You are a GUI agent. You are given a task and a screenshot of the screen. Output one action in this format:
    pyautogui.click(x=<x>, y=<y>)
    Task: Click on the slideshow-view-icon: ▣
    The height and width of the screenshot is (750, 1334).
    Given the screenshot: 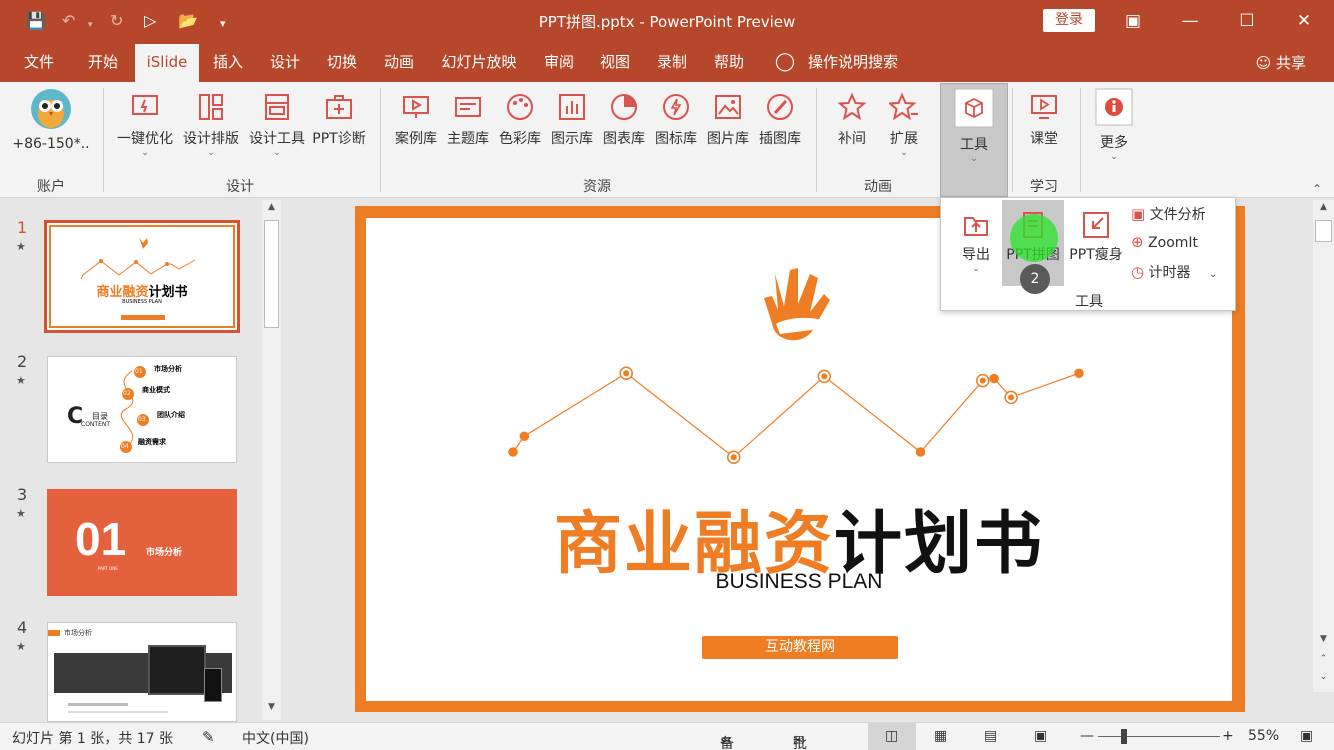 What is the action you would take?
    pyautogui.click(x=1040, y=736)
    